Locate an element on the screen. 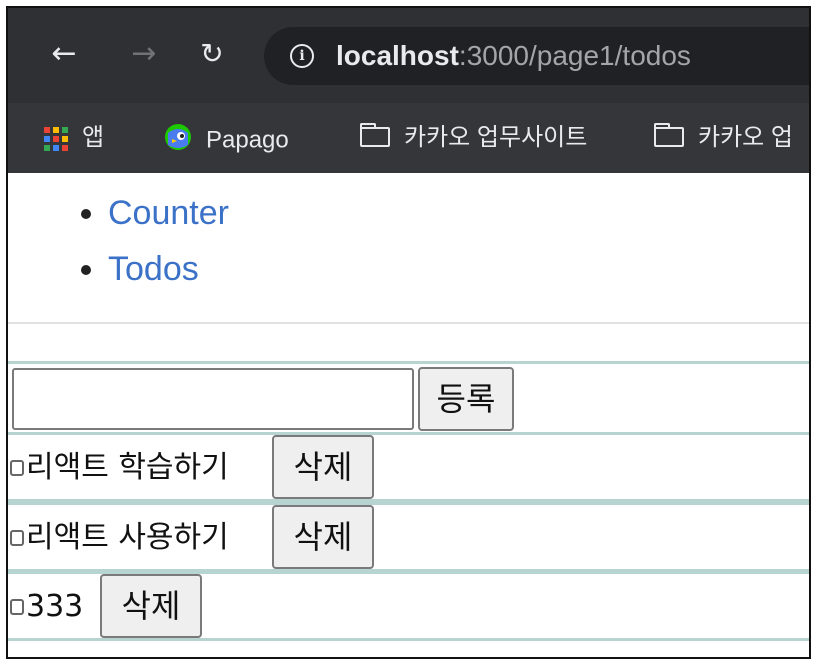 This screenshot has height=662, width=816. divider is located at coordinates (408, 323).